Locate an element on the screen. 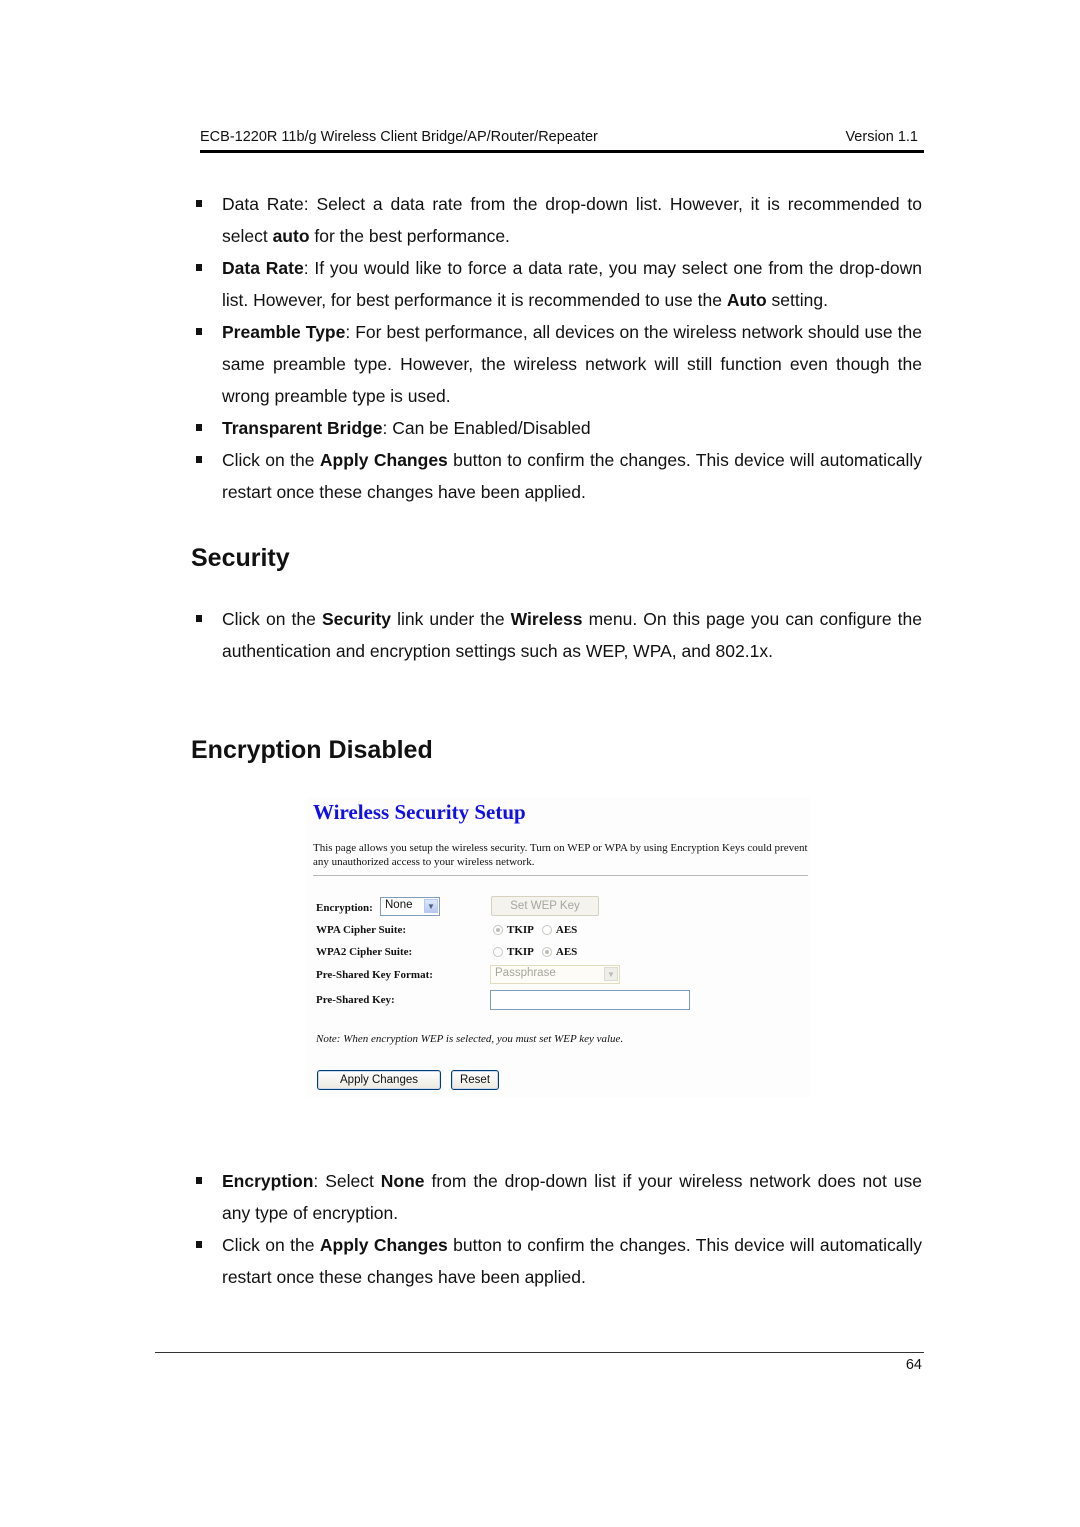  psk-label: Pre-Shared Key: is located at coordinates (355, 1000).